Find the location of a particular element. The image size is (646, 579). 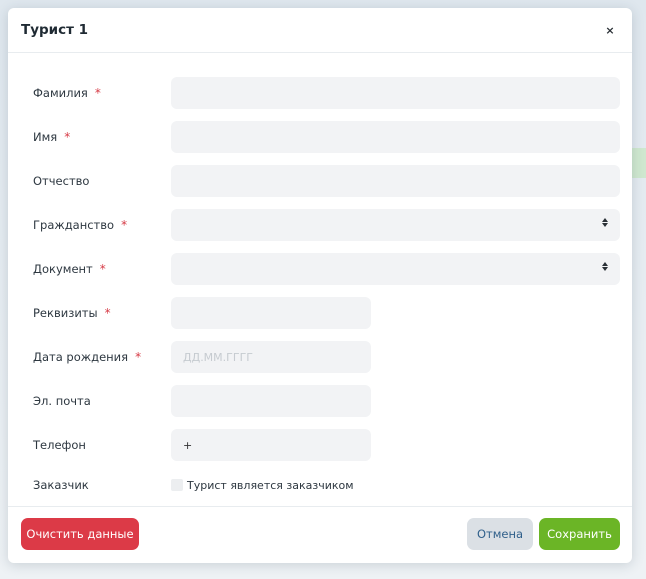

row-requisites: Реквизиты * is located at coordinates (320, 313).